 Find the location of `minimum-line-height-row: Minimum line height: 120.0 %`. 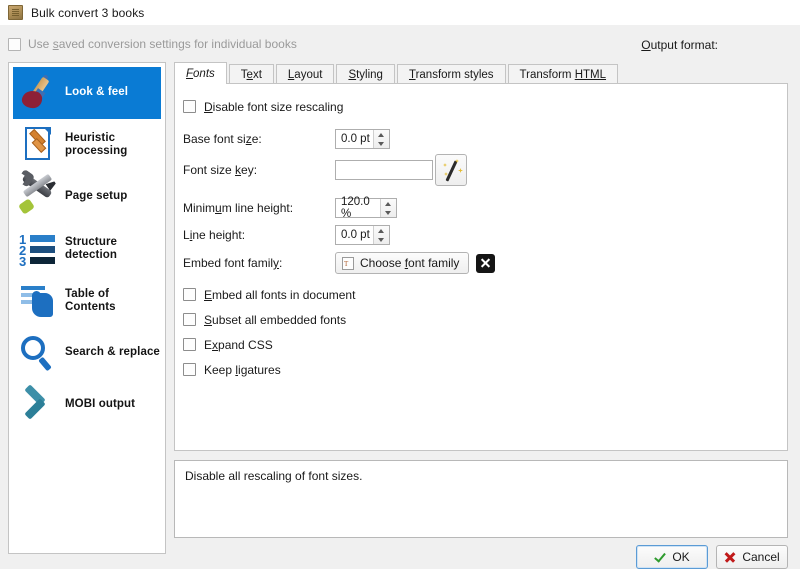

minimum-line-height-row: Minimum line height: 120.0 % is located at coordinates (485, 207).